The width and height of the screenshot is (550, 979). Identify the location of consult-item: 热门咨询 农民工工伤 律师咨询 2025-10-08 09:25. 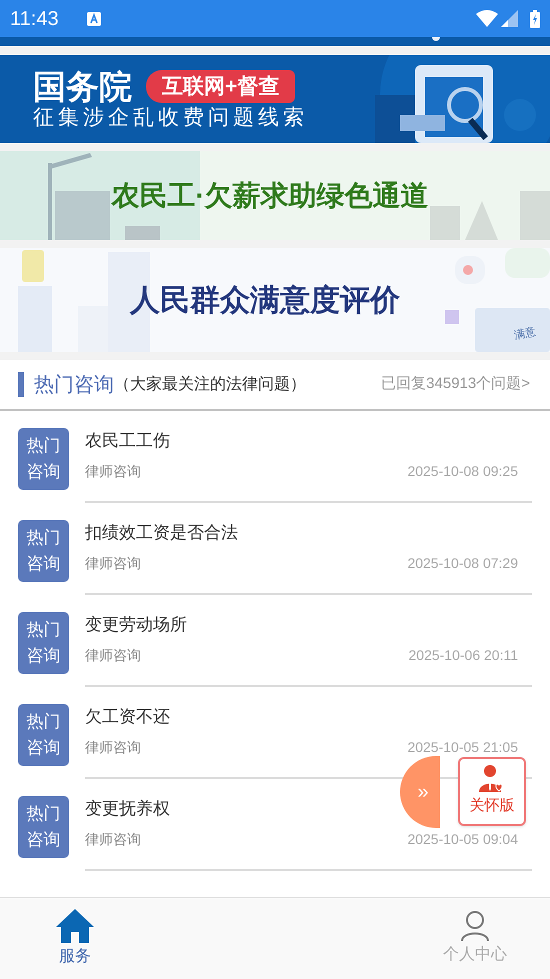
(275, 457).